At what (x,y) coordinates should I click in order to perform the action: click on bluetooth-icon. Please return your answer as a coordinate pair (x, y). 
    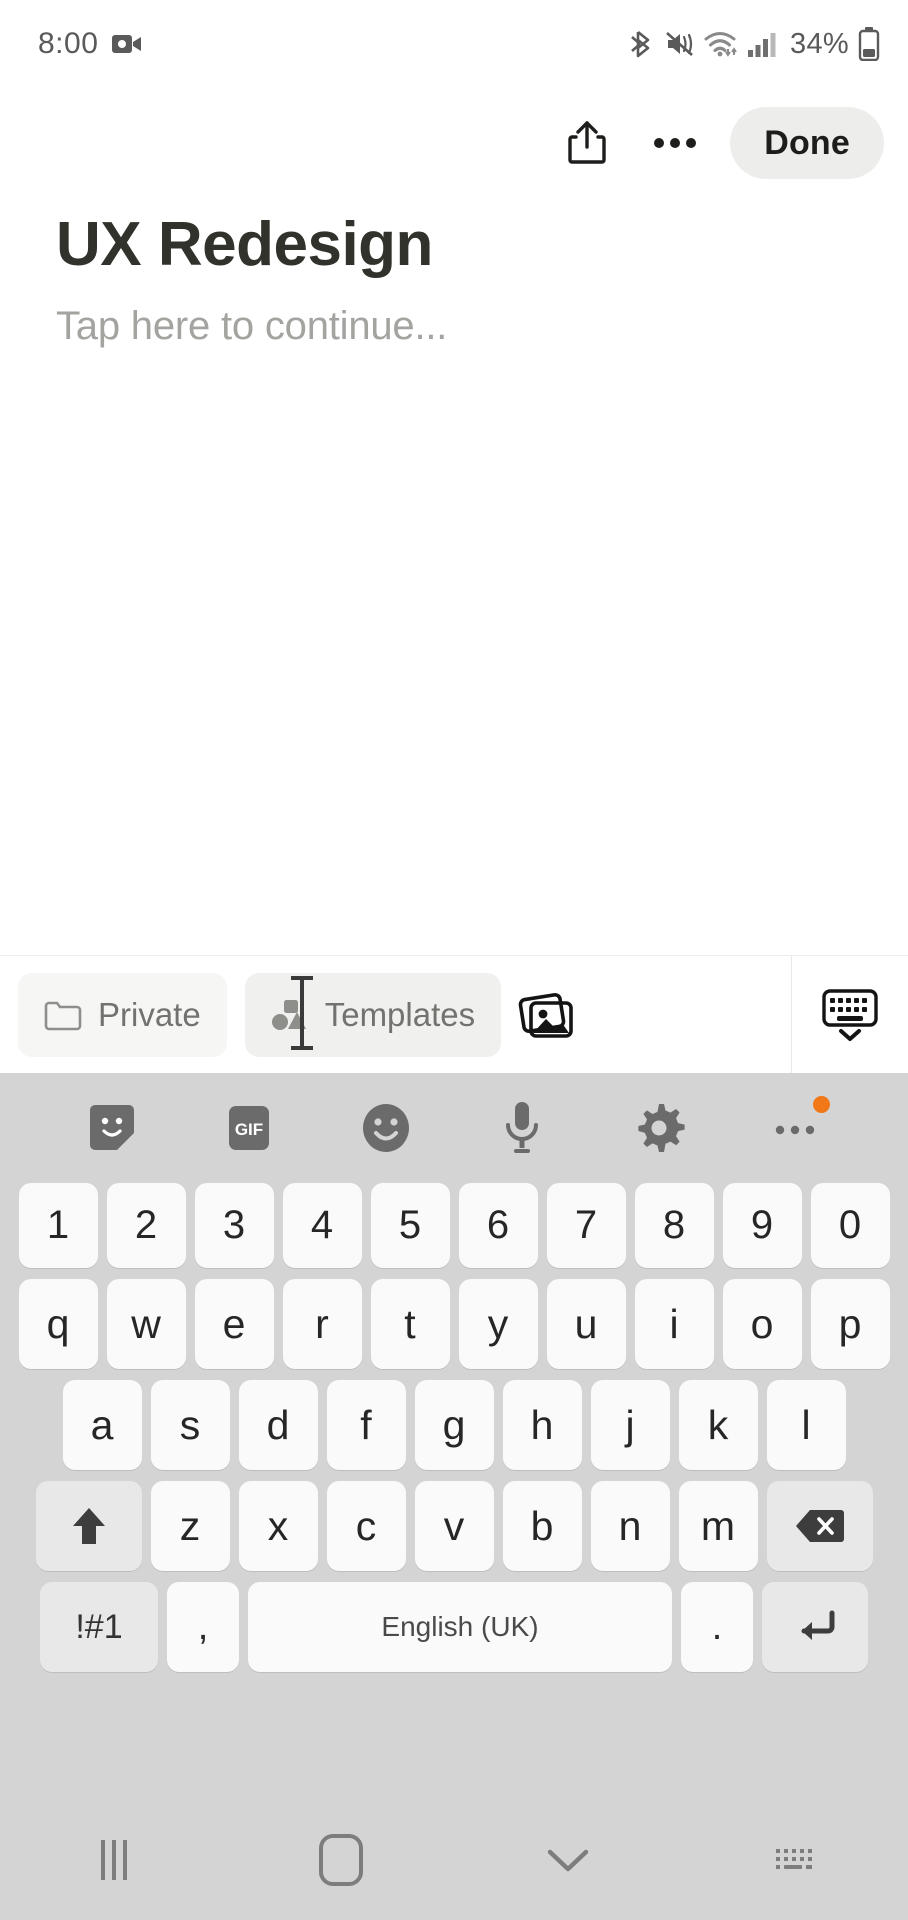
    Looking at the image, I should click on (643, 44).